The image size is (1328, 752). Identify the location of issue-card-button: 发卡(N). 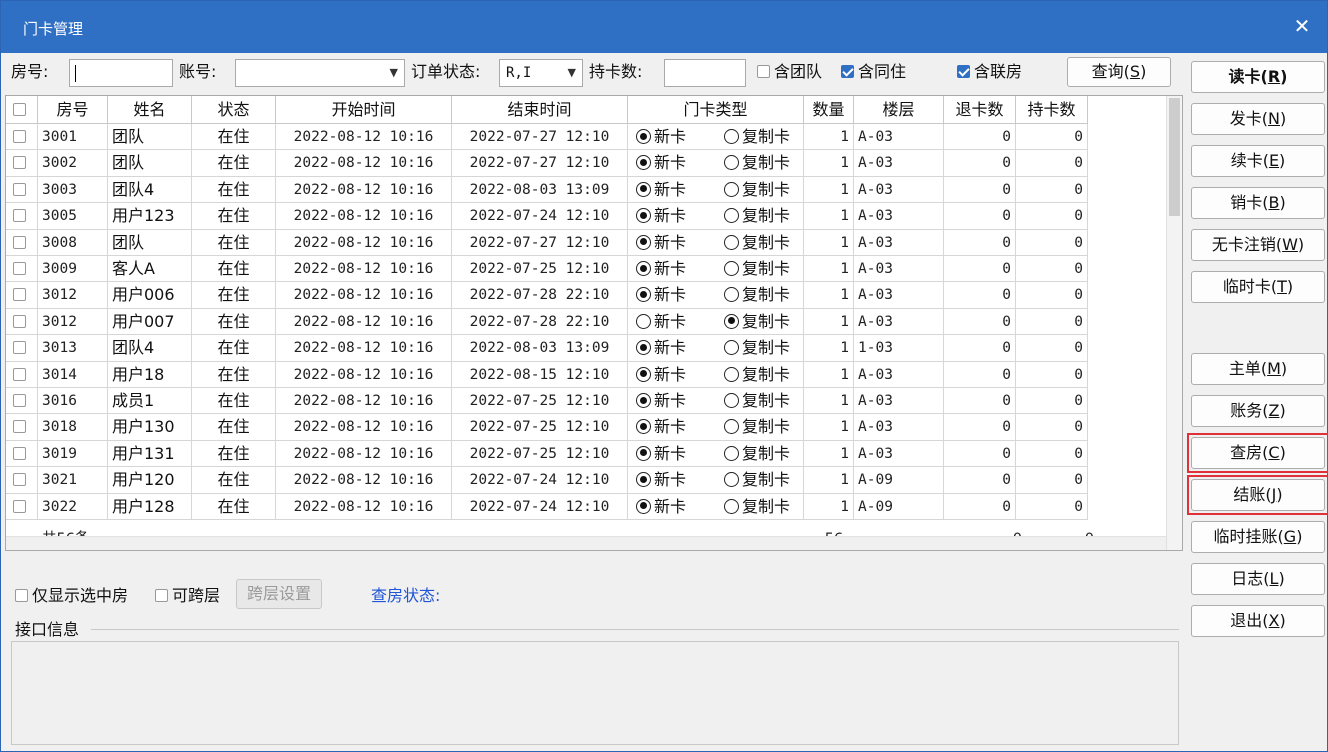
(1258, 119).